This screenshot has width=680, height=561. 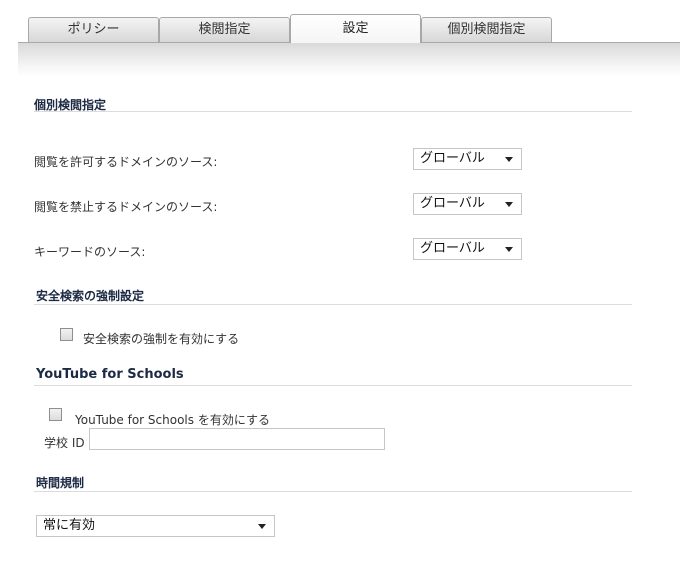 I want to click on deny-domain-source-label: 閲覧を禁止するドメインのソース:, so click(x=126, y=207).